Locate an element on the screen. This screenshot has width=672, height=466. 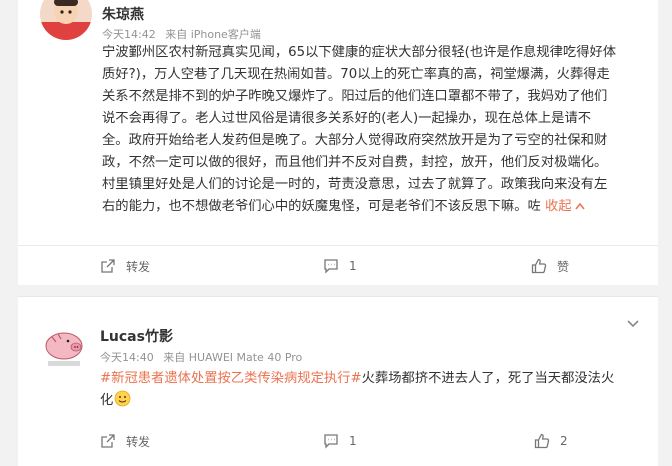
divider is located at coordinates (338, 245).